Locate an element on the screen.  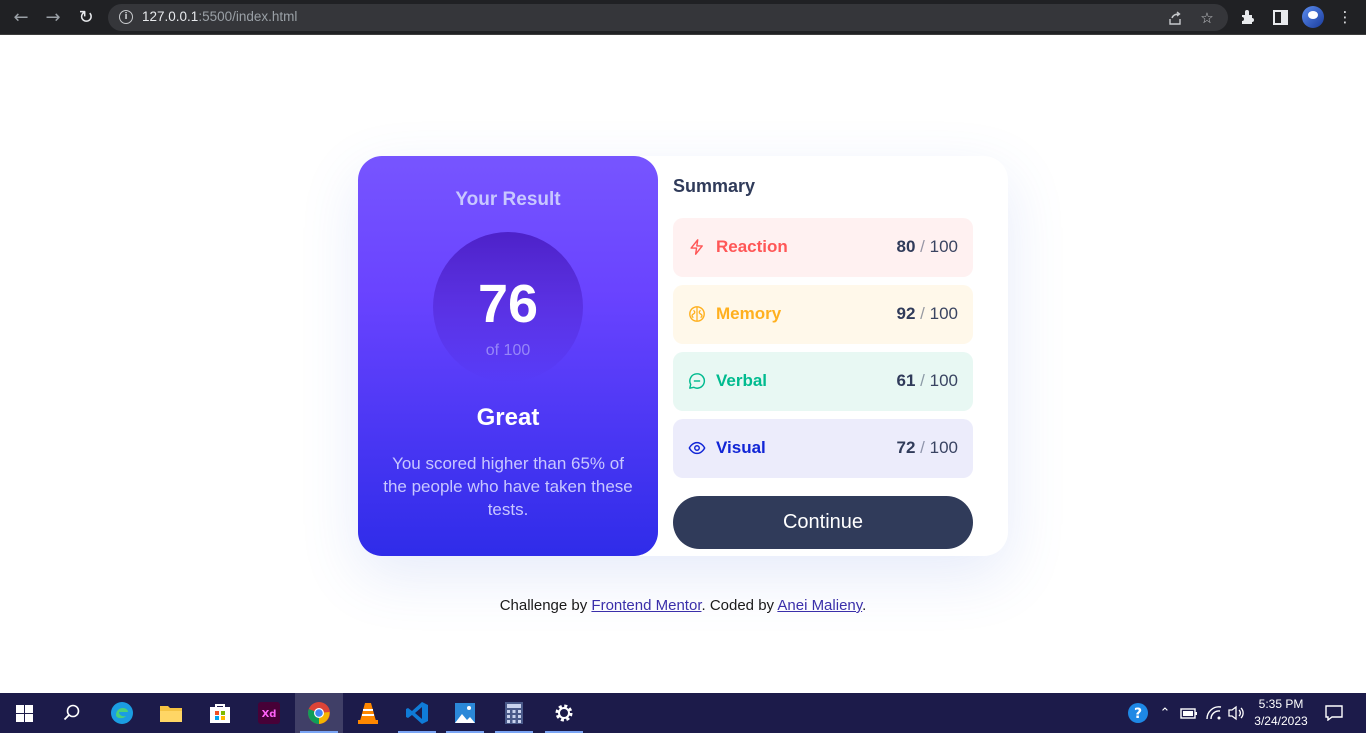
taskbar-clock: 5:35 PM 3/24/2023 is located at coordinates (1281, 713).